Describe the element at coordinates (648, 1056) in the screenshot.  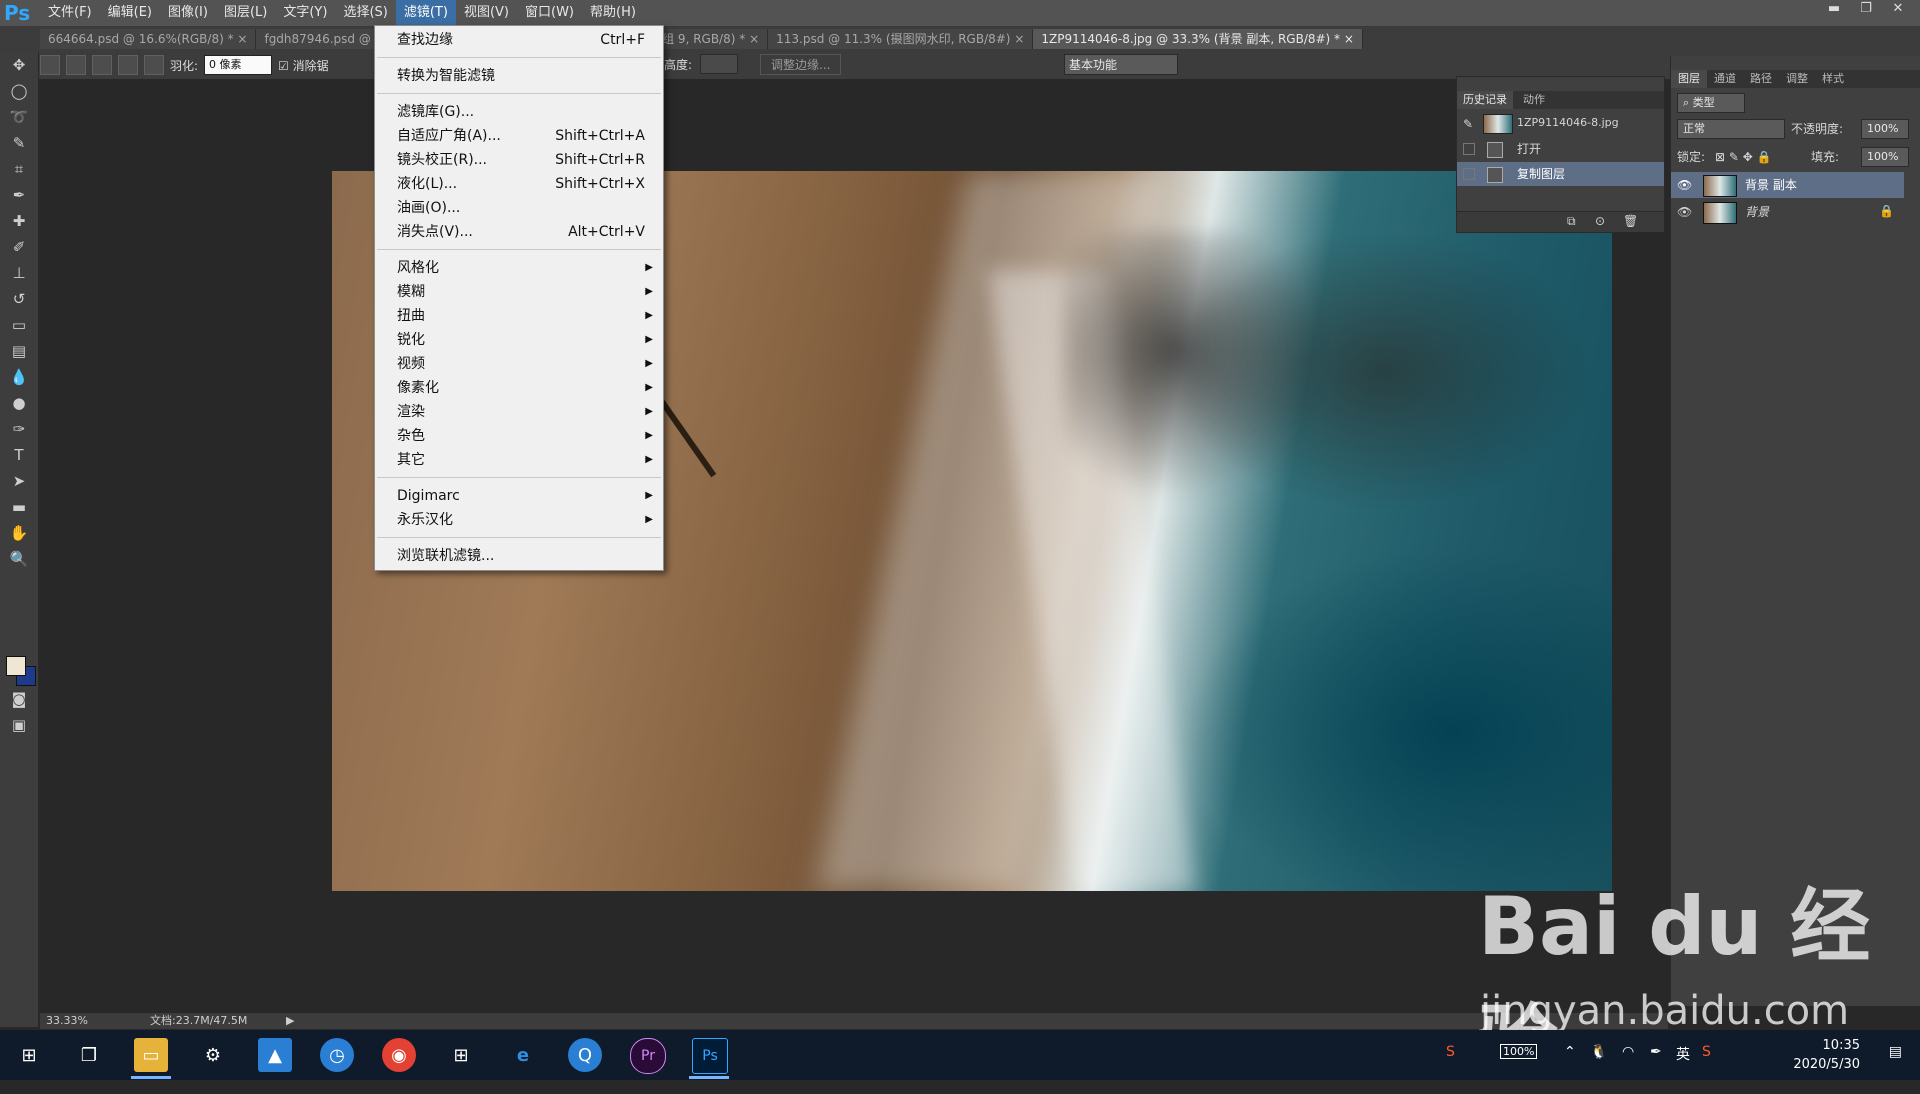
I see `premiere-icon: Pr` at that location.